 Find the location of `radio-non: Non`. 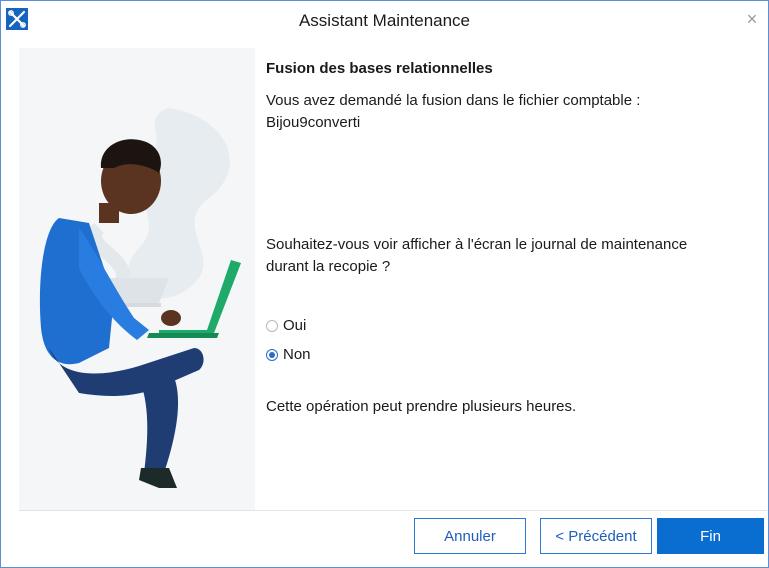

radio-non: Non is located at coordinates (288, 354).